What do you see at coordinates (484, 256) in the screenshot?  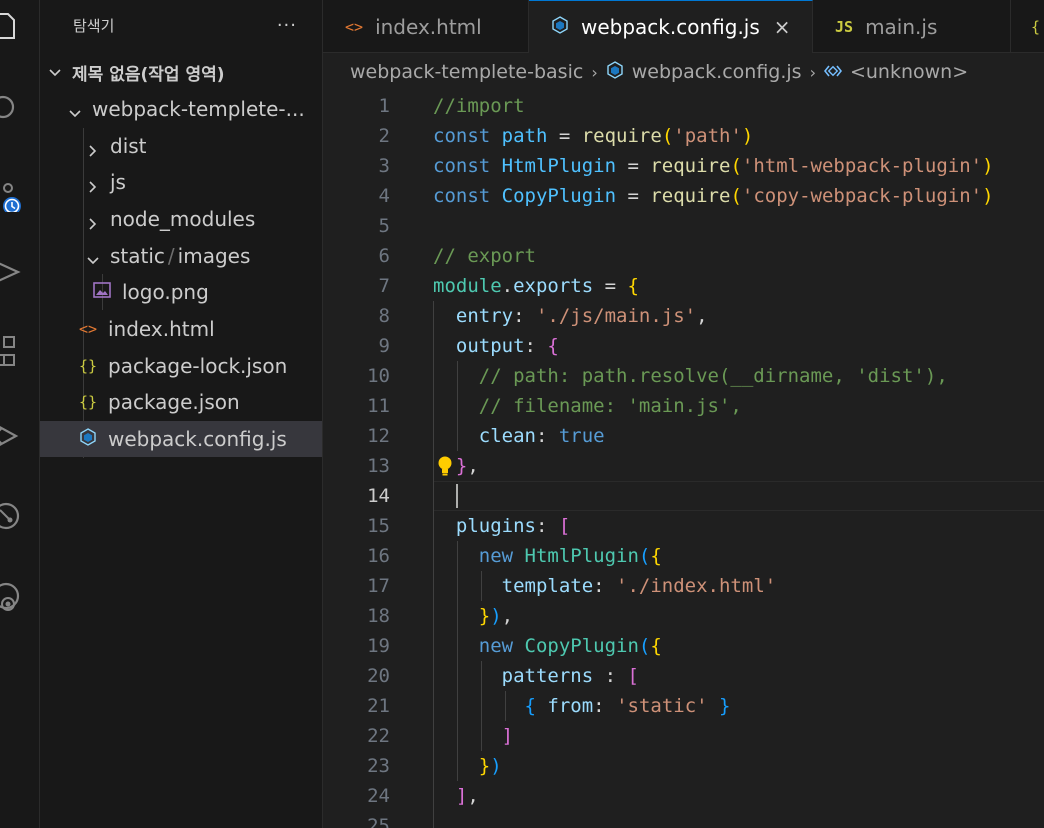 I see `code-text: // export` at bounding box center [484, 256].